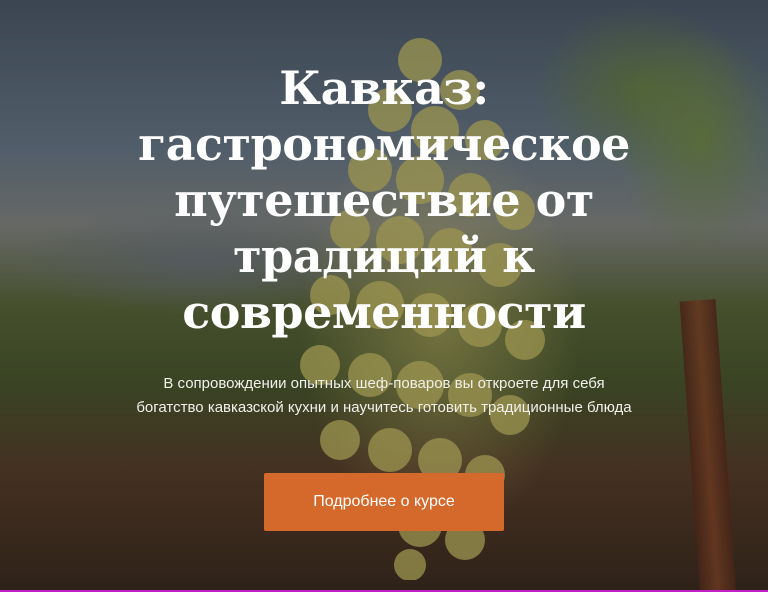 The width and height of the screenshot is (768, 592). What do you see at coordinates (384, 502) in the screenshot?
I see `course-details-button: Подробнее о курсе` at bounding box center [384, 502].